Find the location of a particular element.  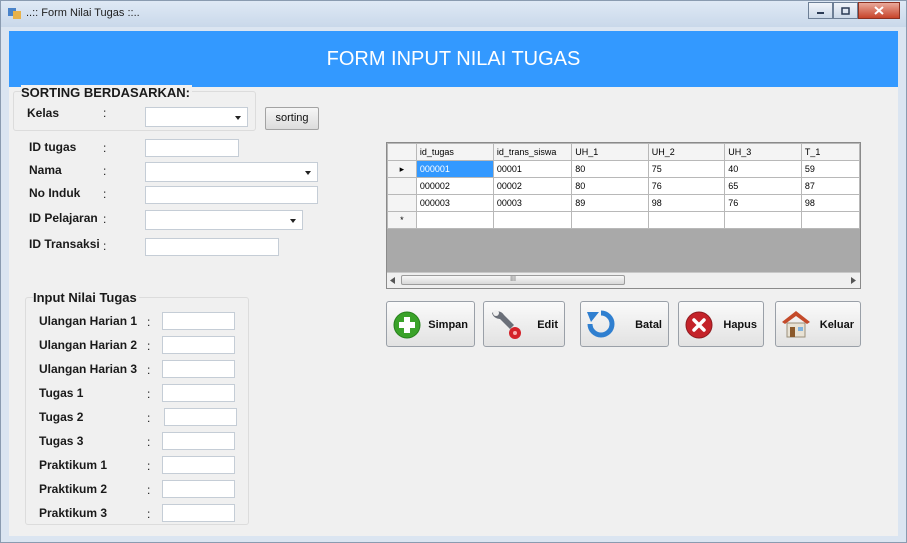

home-icon is located at coordinates (796, 324).